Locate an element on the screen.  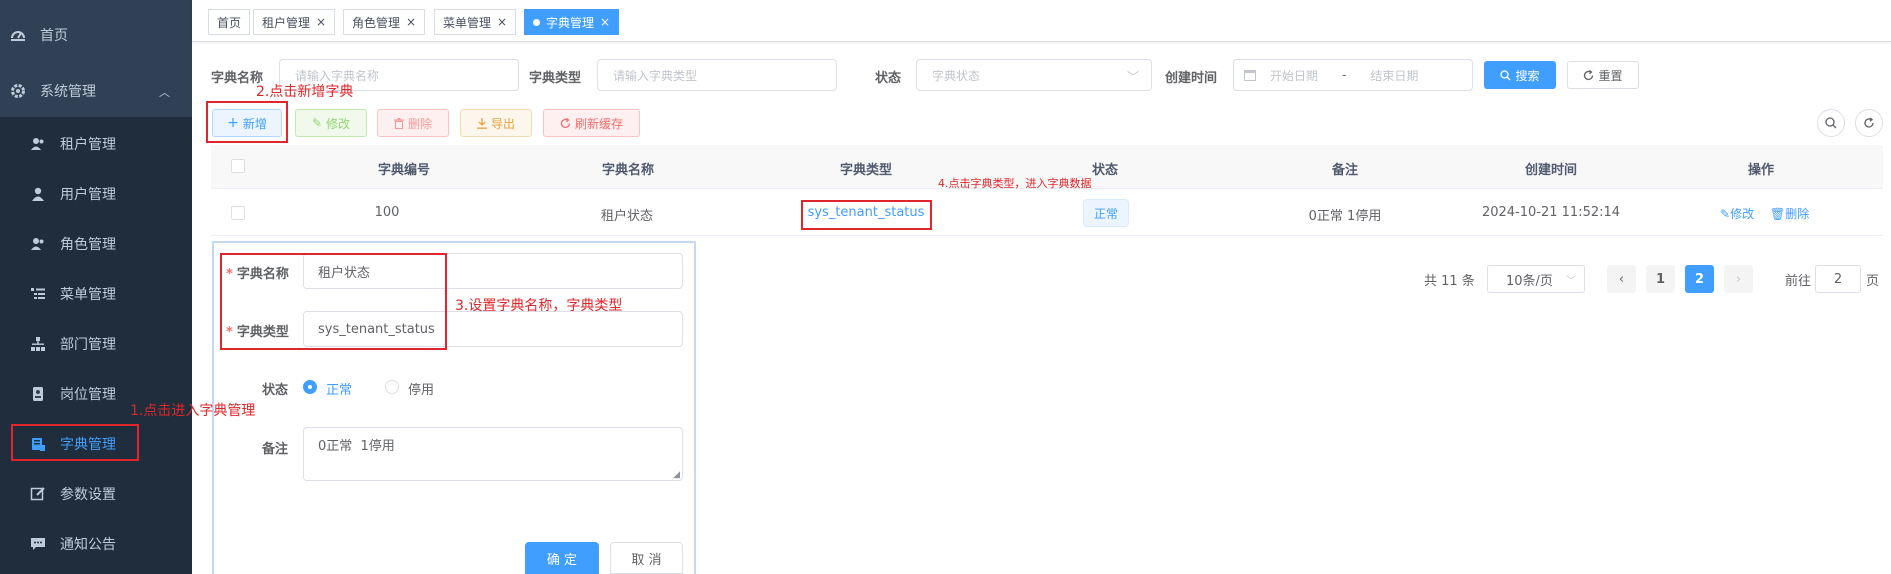
dashboard-icon is located at coordinates (18, 35).